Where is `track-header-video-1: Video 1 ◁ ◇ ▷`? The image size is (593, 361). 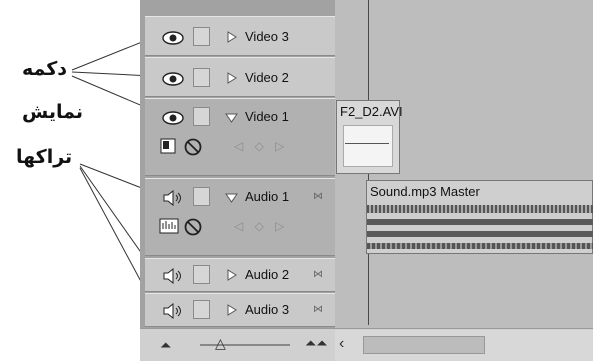 track-header-video-1: Video 1 ◁ ◇ ▷ is located at coordinates (240, 137).